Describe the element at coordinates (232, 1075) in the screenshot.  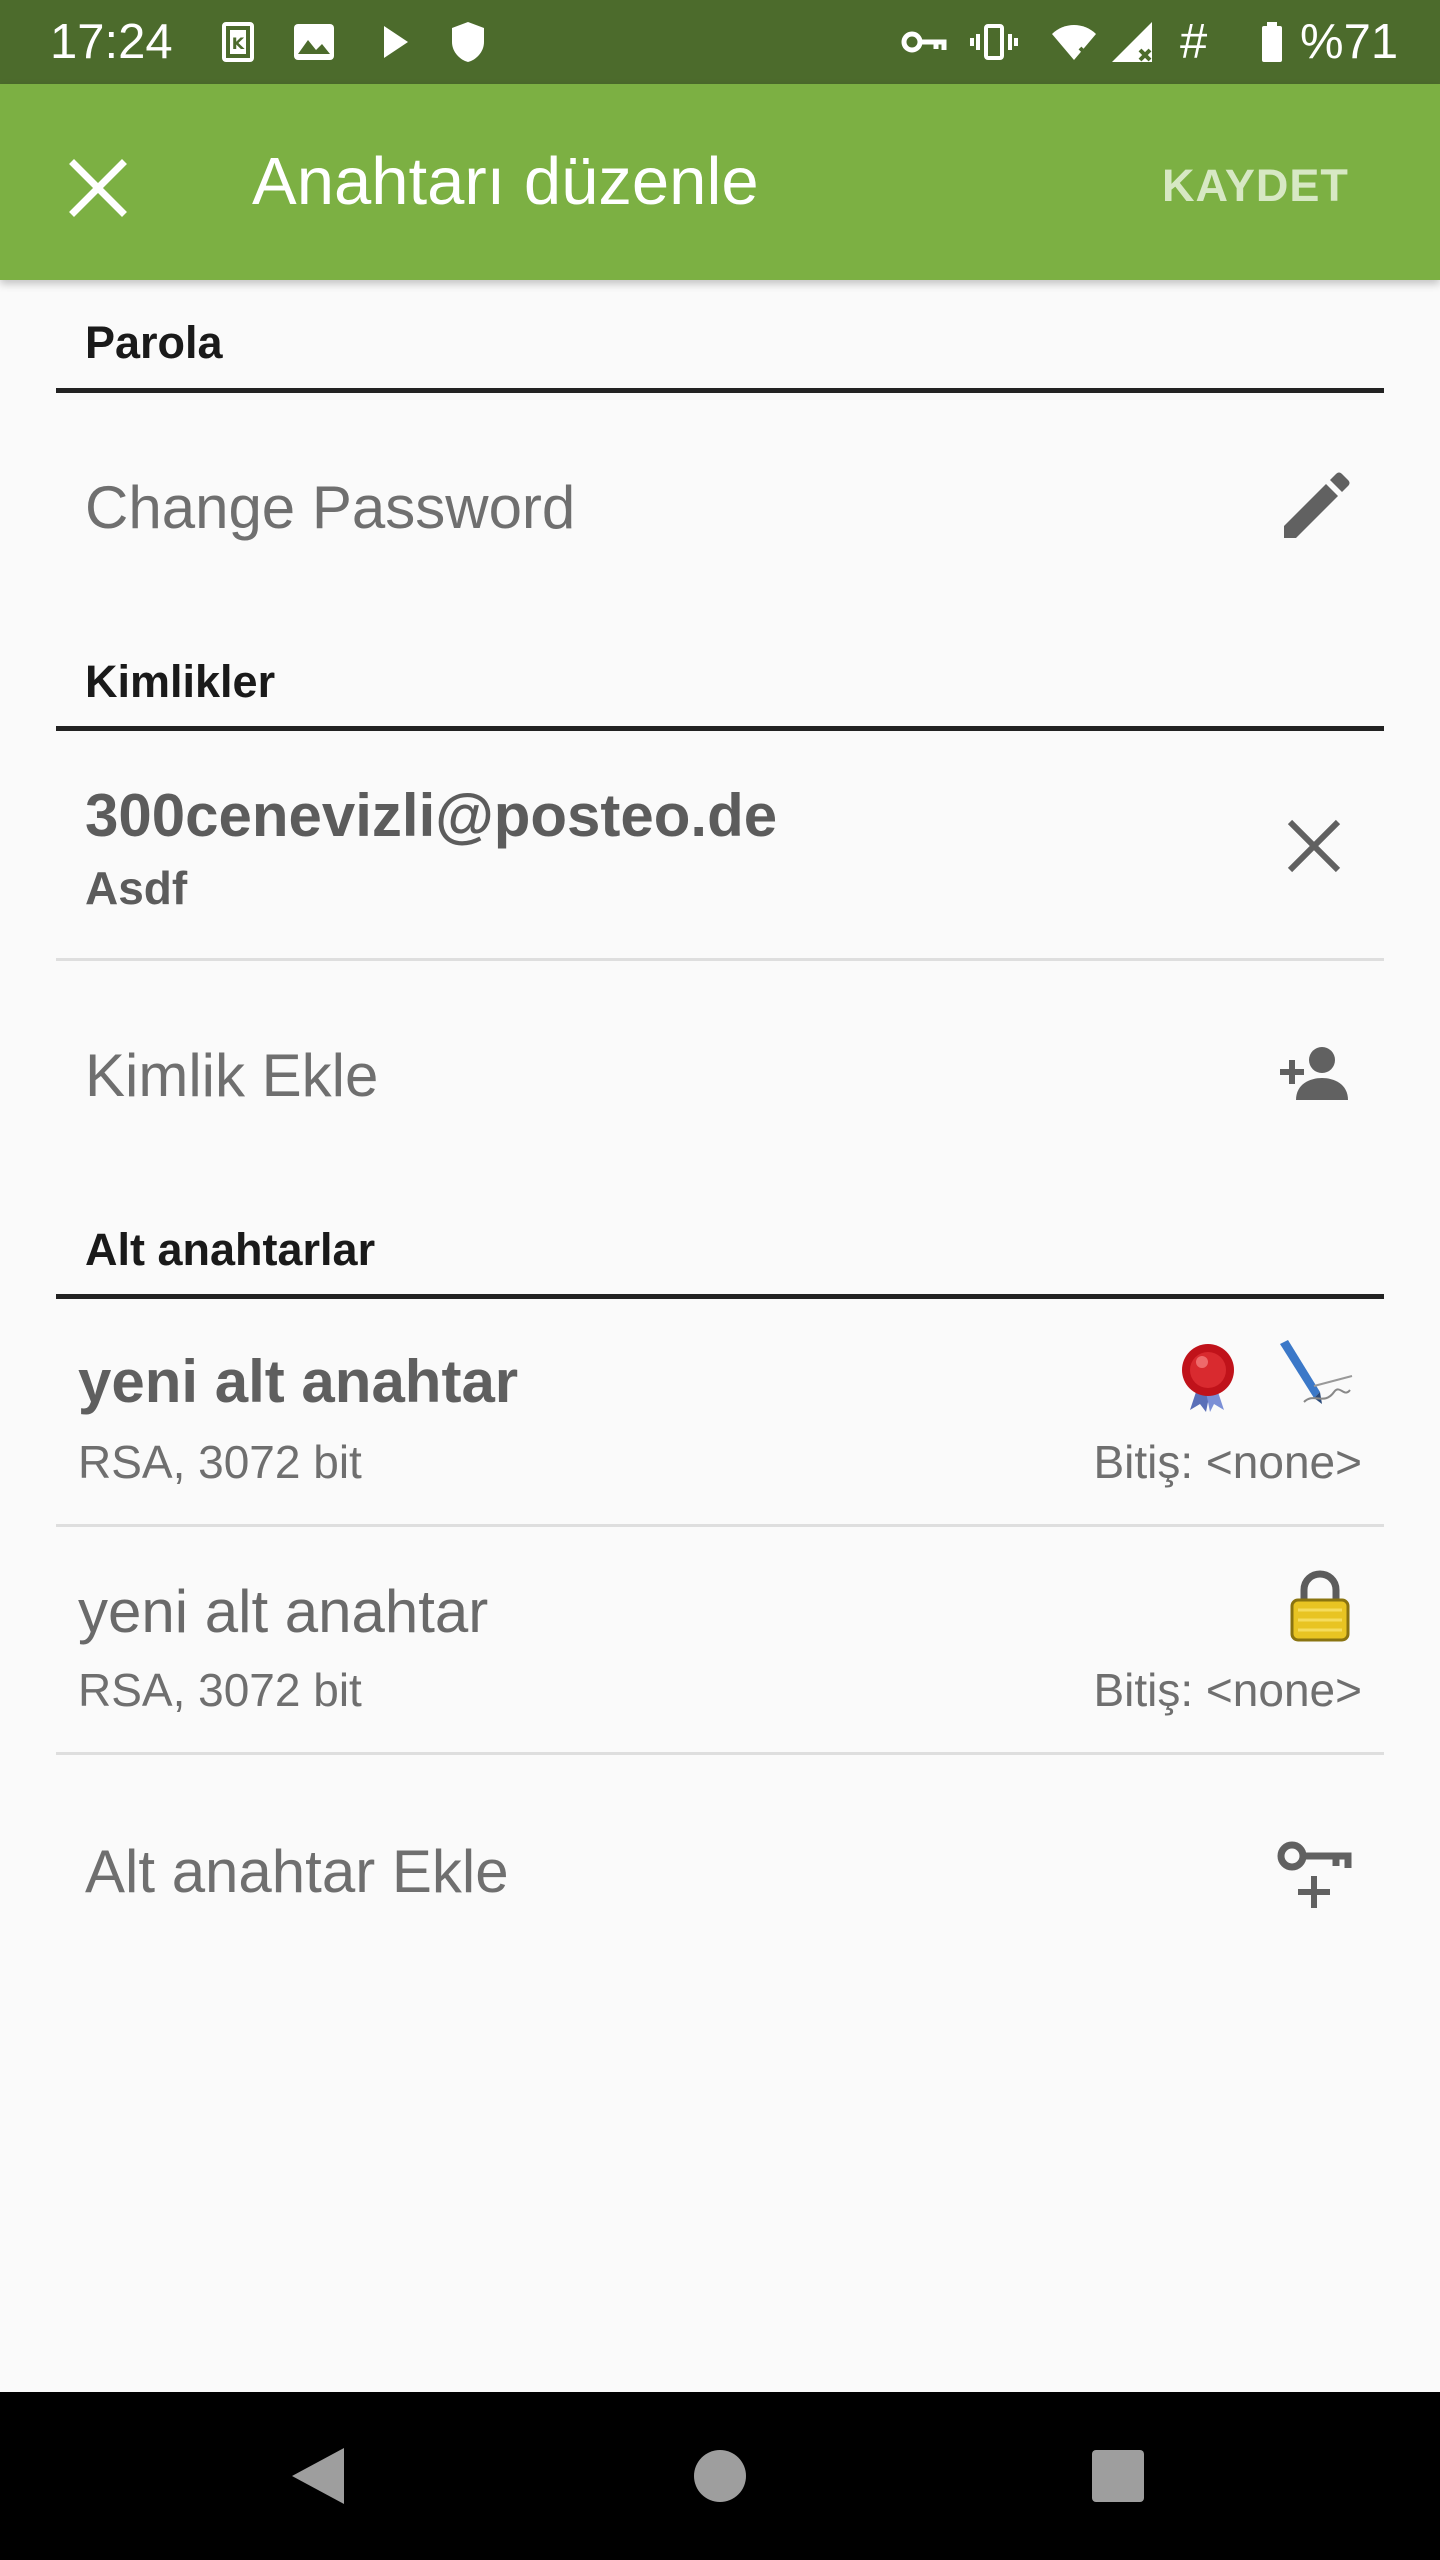
I see `add-identity-label: Kimlik Ekle` at that location.